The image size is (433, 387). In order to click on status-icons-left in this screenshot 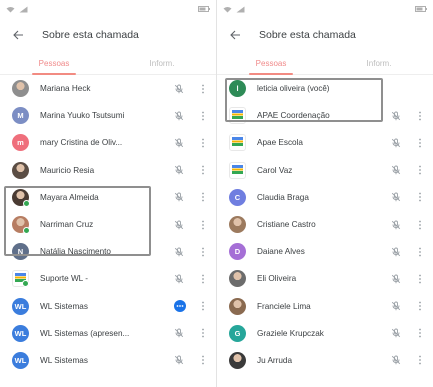, I will do `click(17, 9)`.